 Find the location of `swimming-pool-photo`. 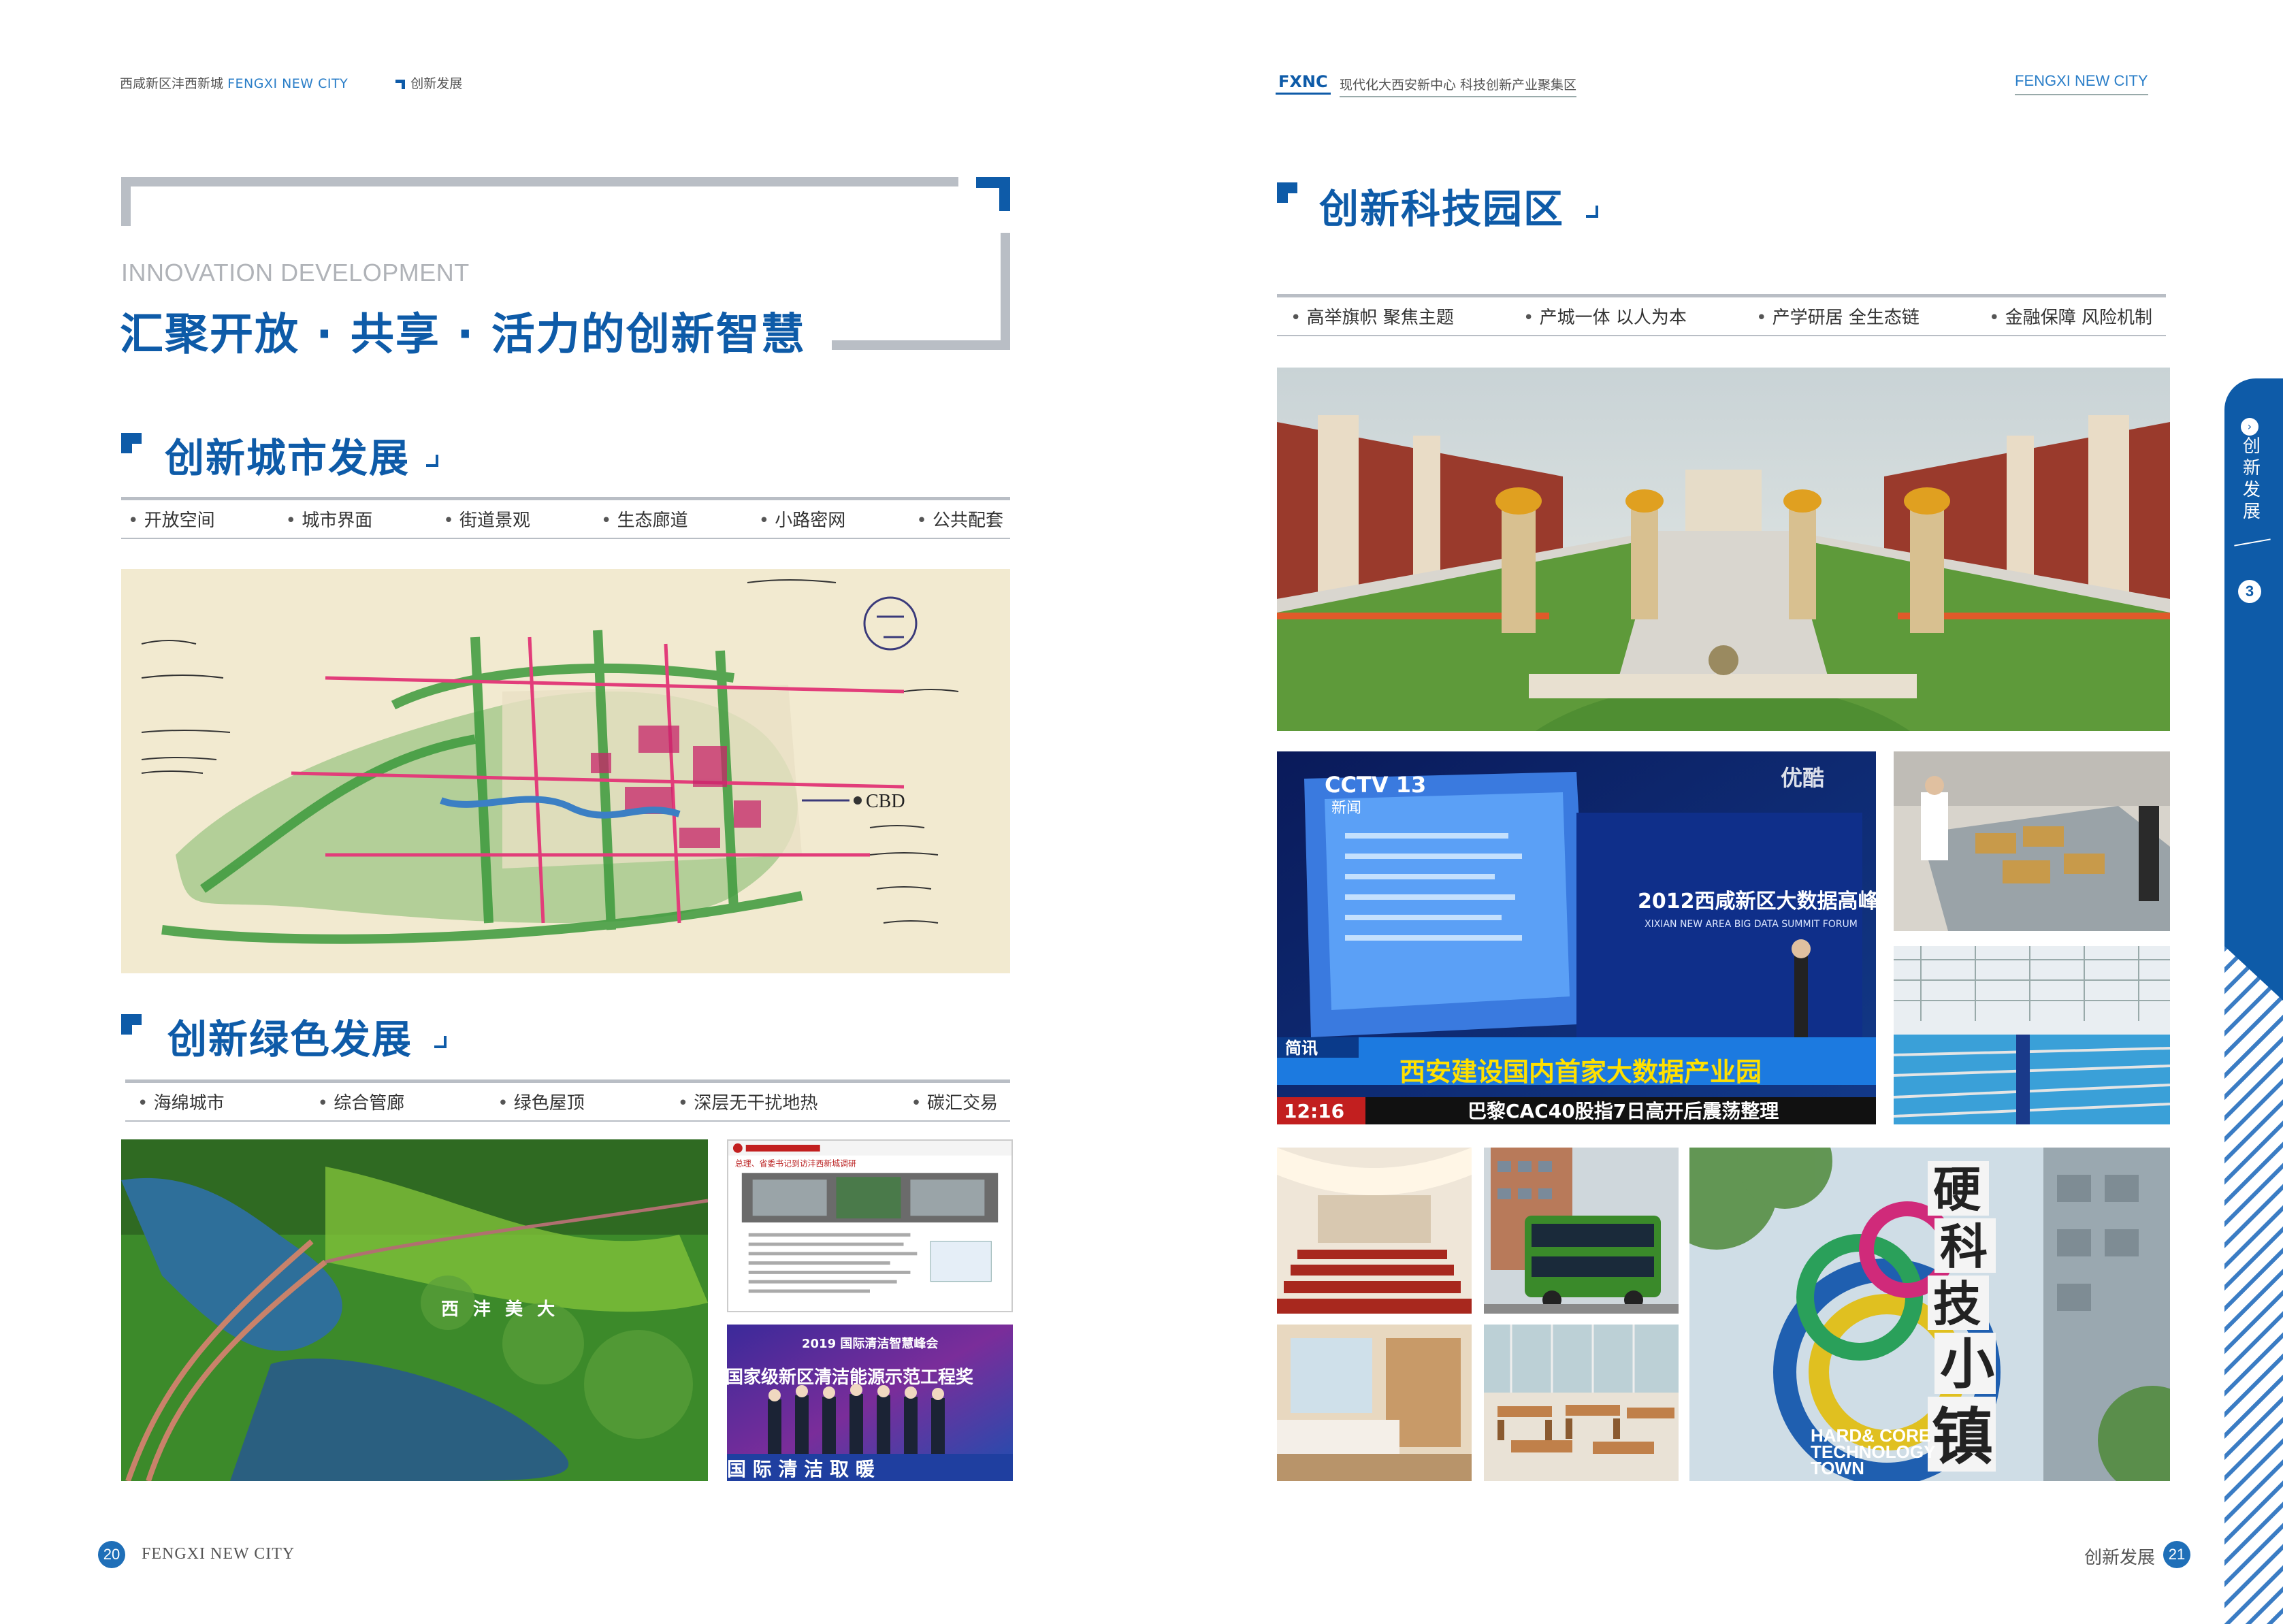

swimming-pool-photo is located at coordinates (2032, 1035).